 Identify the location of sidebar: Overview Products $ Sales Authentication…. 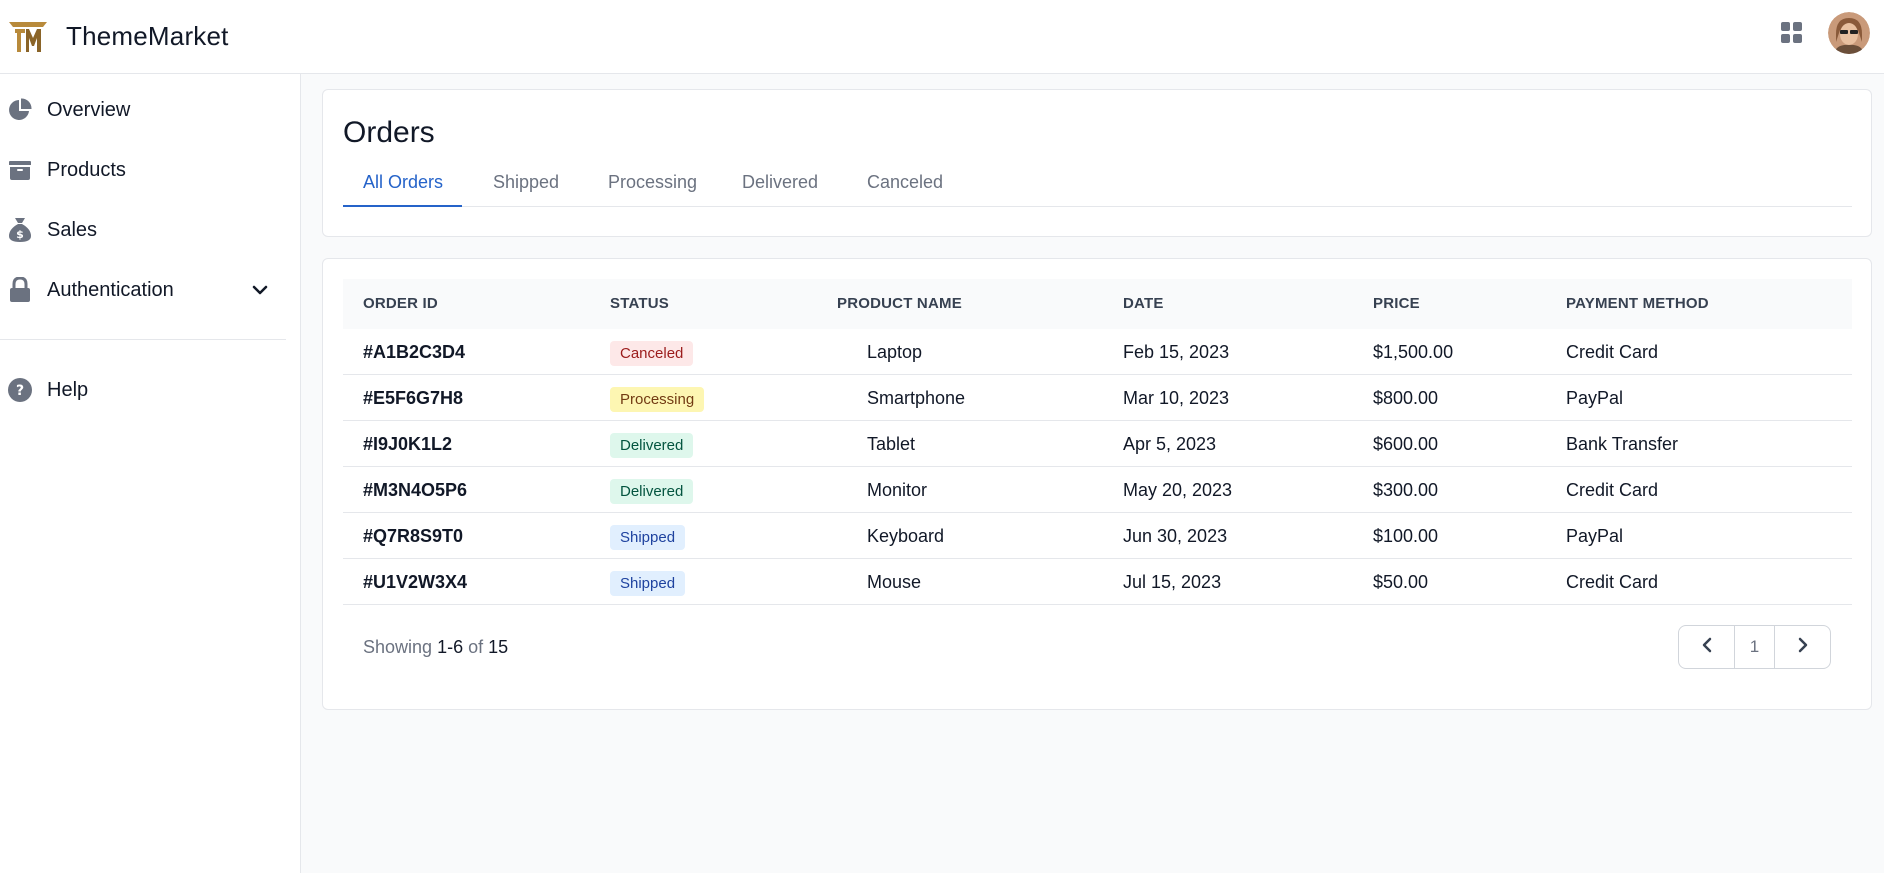
(150, 473).